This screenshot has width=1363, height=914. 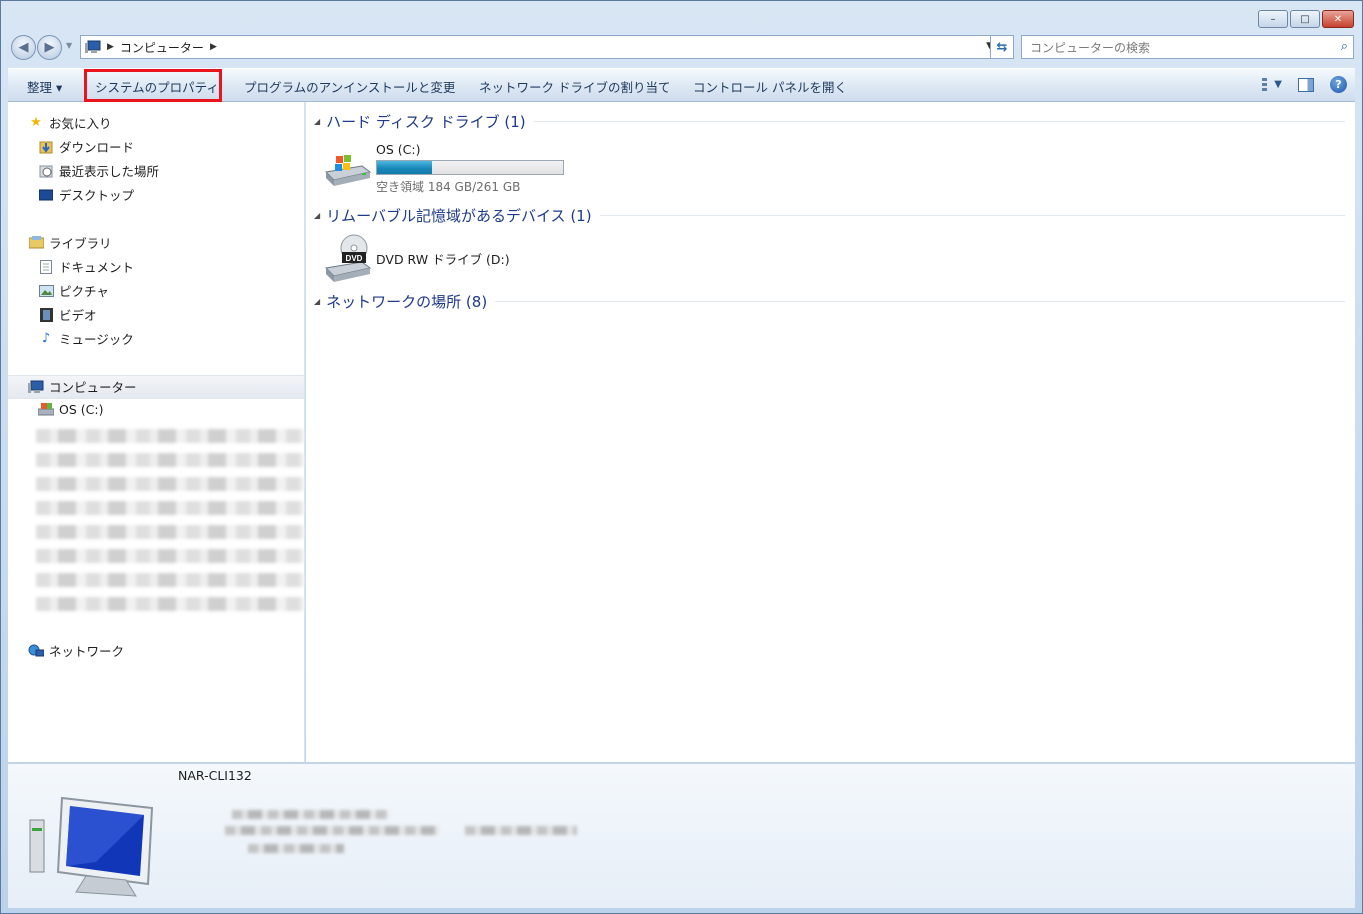 What do you see at coordinates (1344, 46) in the screenshot?
I see `search-icon: ⌕` at bounding box center [1344, 46].